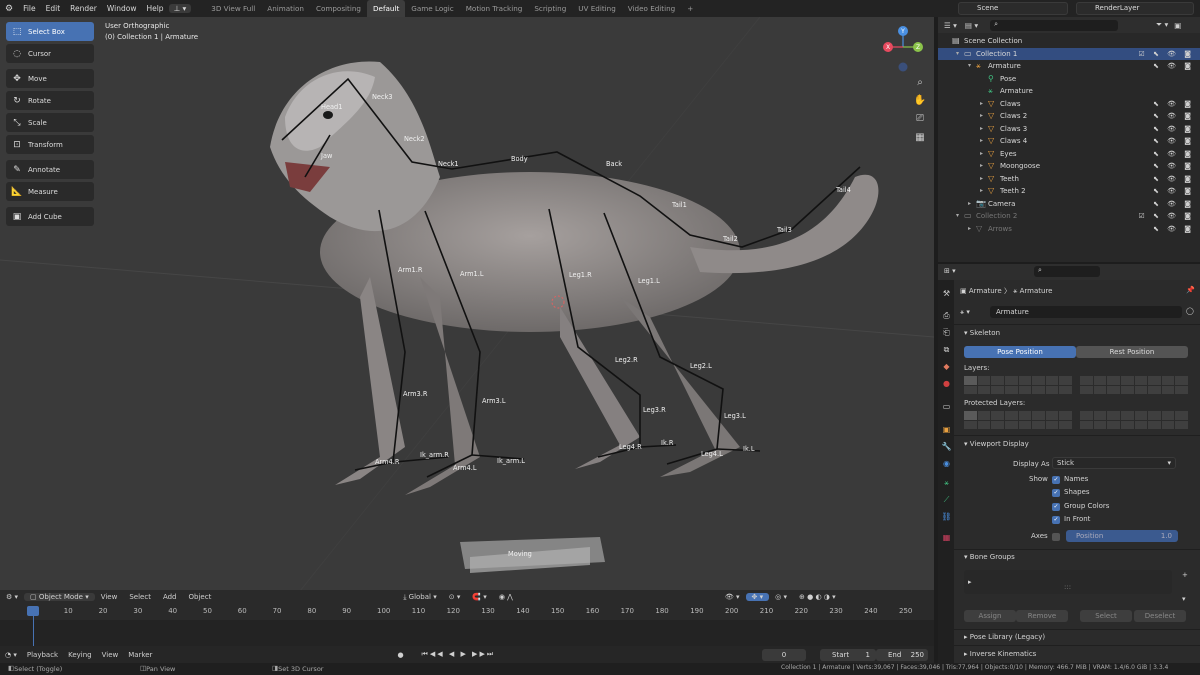 The image size is (1200, 675). What do you see at coordinates (12, 597) in the screenshot?
I see `editor-type-icon: ⚙ ▾` at bounding box center [12, 597].